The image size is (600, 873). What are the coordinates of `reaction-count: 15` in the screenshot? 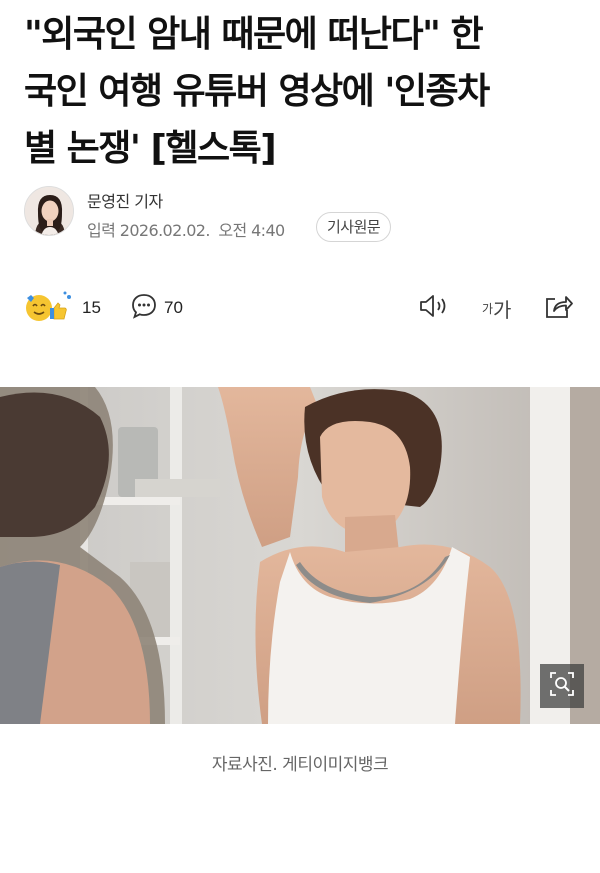 It's located at (91, 307).